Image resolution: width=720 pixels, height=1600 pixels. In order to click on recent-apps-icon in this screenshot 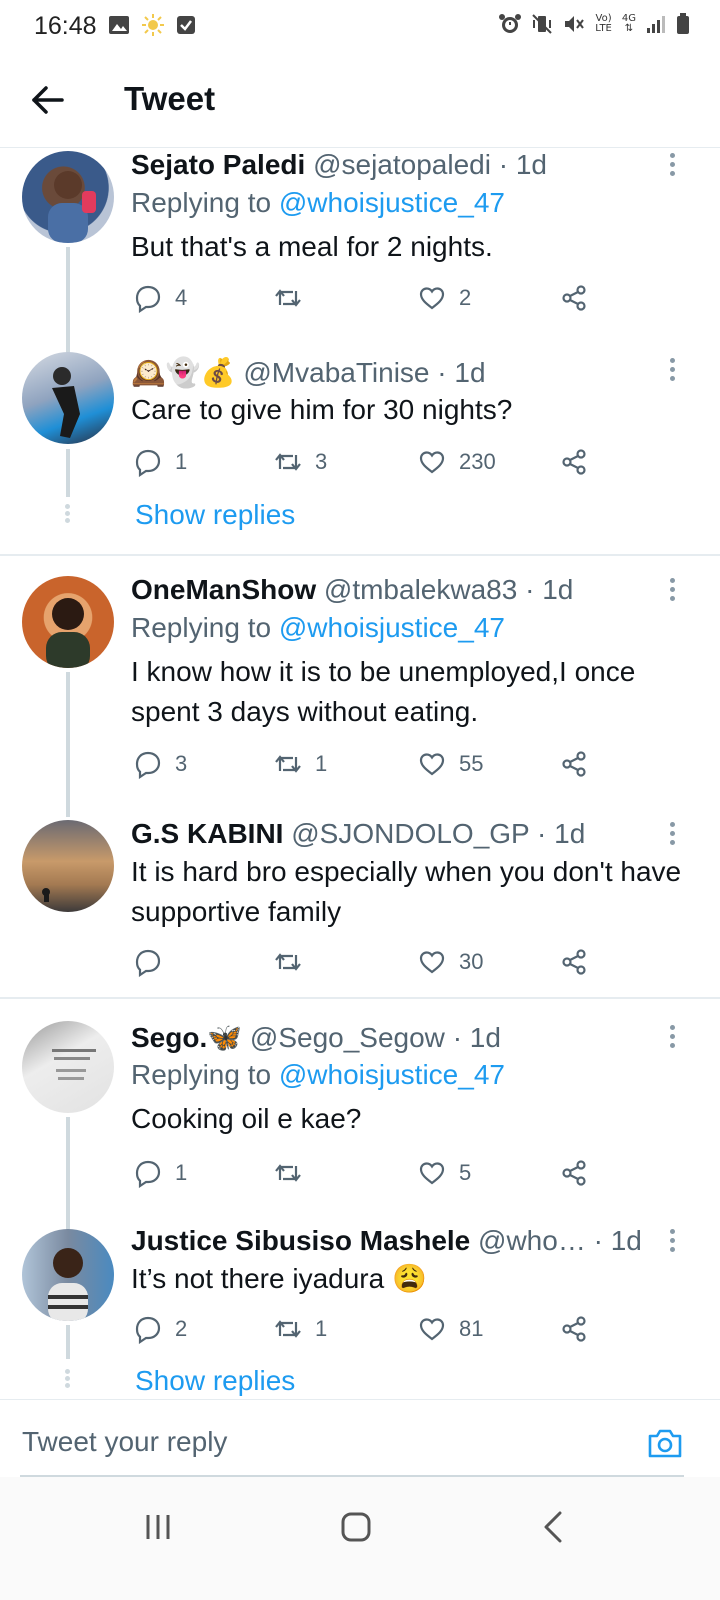, I will do `click(158, 1527)`.